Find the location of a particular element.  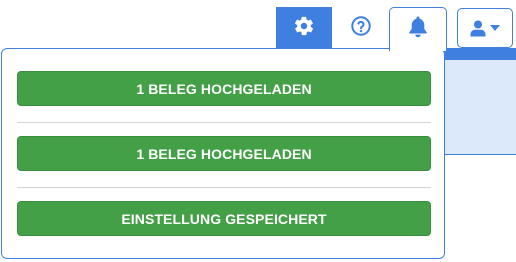

caret-down-icon is located at coordinates (495, 28).